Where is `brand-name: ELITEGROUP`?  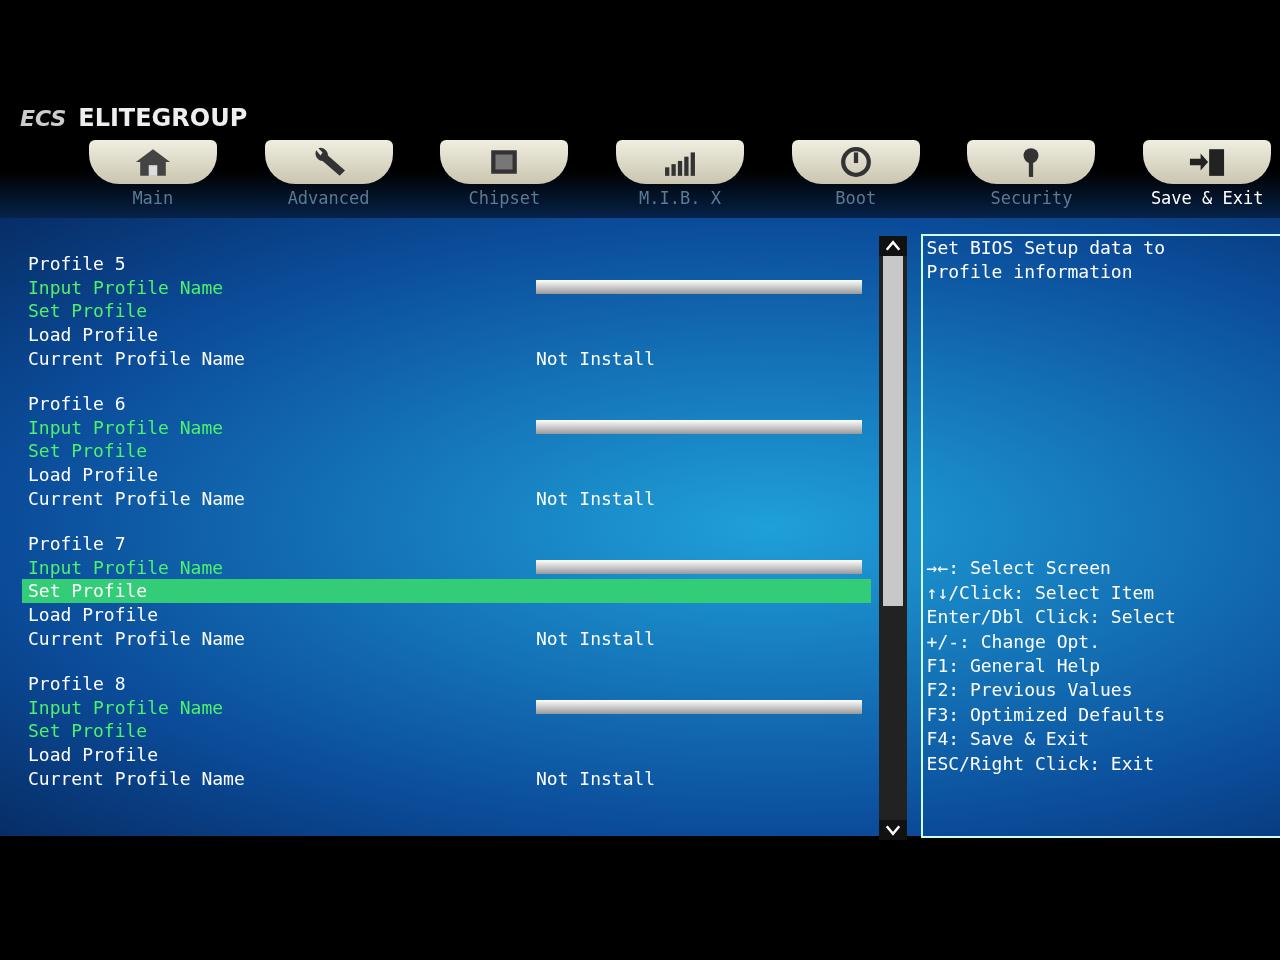
brand-name: ELITEGROUP is located at coordinates (163, 118).